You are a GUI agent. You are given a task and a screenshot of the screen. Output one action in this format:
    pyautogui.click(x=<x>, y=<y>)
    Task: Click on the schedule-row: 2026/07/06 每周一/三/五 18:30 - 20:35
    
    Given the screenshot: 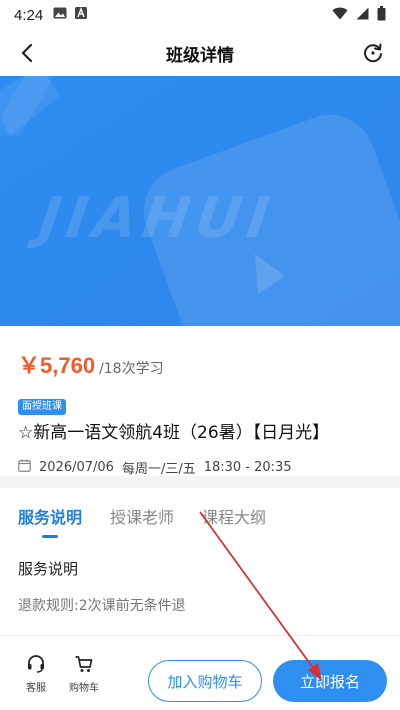 What is the action you would take?
    pyautogui.click(x=200, y=467)
    